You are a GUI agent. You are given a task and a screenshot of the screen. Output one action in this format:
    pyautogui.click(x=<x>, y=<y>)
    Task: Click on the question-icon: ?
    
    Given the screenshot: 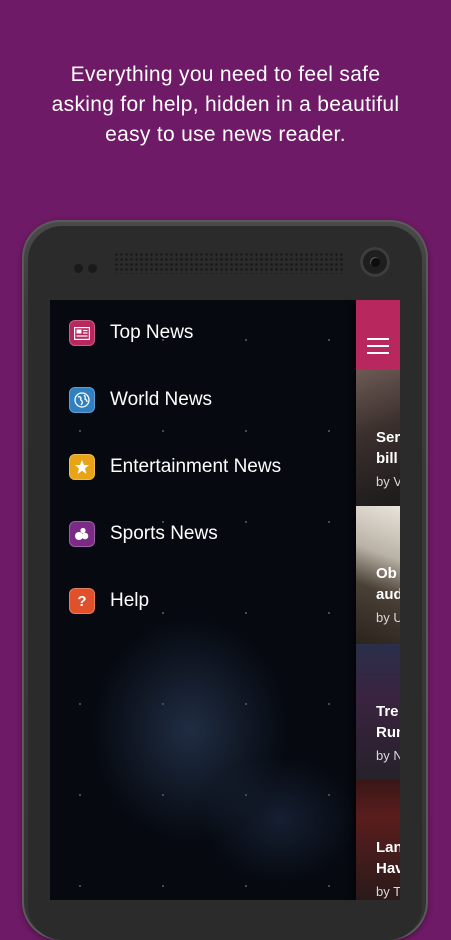 What is the action you would take?
    pyautogui.click(x=82, y=601)
    